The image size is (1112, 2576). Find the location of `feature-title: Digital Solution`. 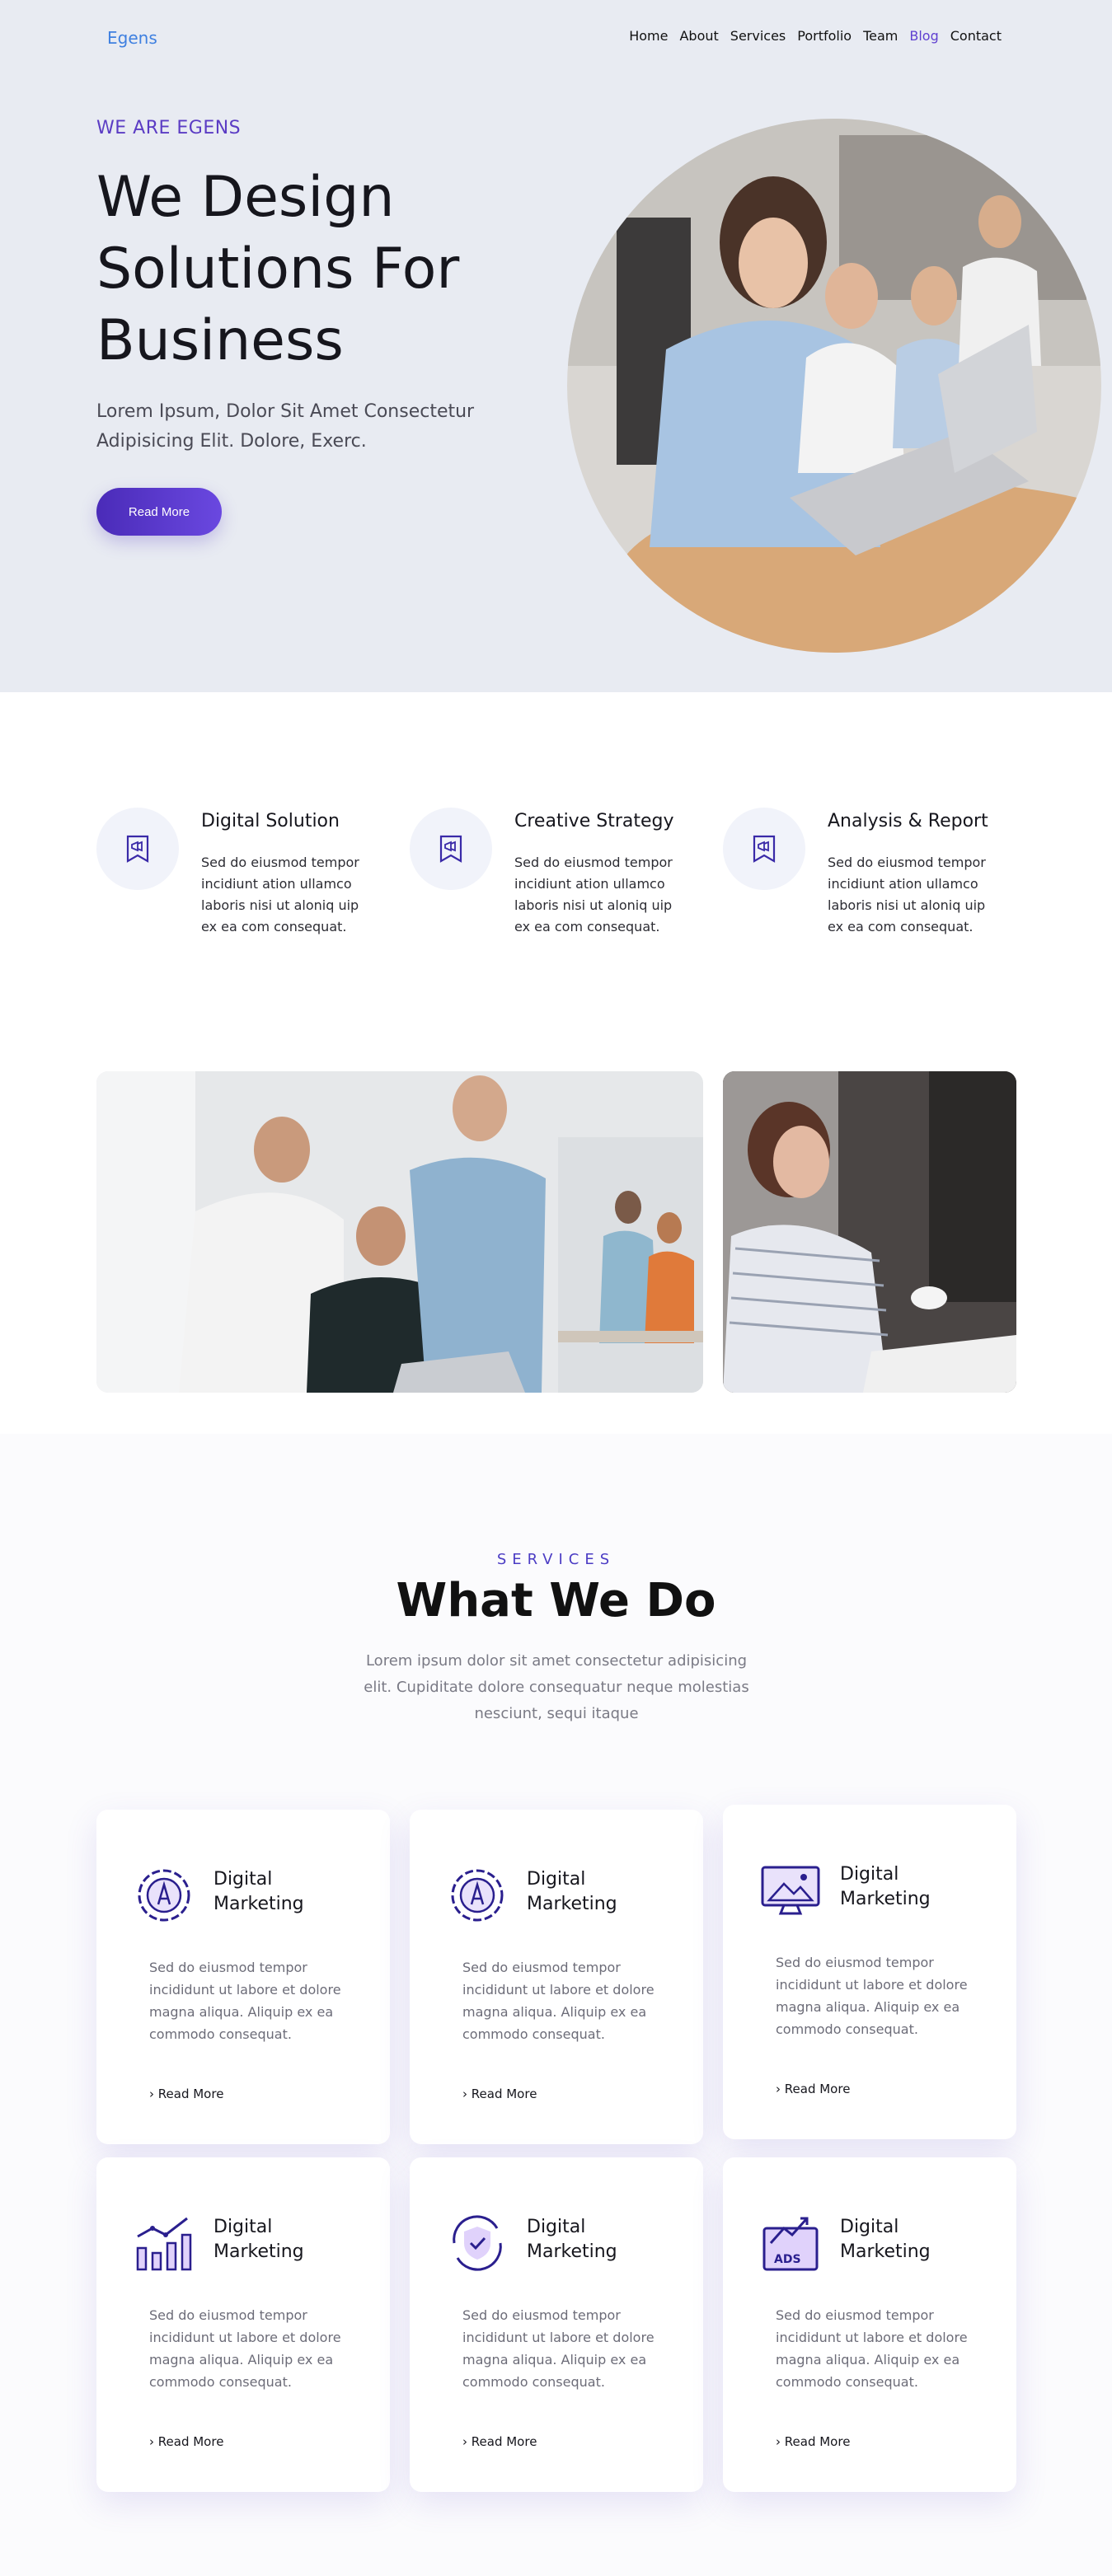

feature-title: Digital Solution is located at coordinates (270, 821).